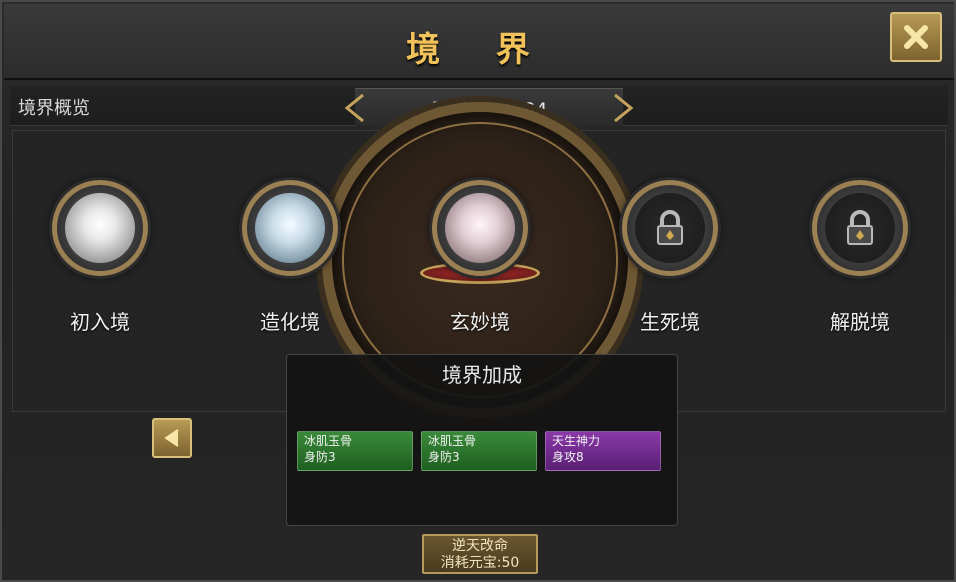 This screenshot has height=582, width=956. What do you see at coordinates (603, 451) in the screenshot?
I see `bonus-card: 天生神力 身攻8` at bounding box center [603, 451].